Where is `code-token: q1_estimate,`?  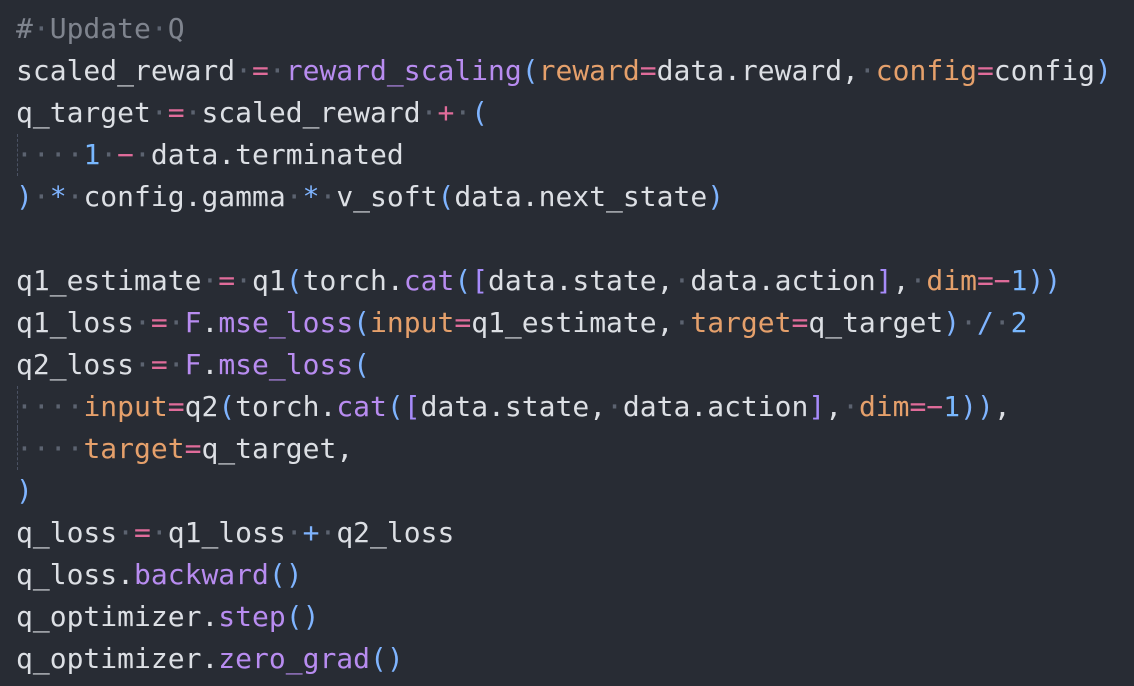 code-token: q1_estimate, is located at coordinates (572, 322).